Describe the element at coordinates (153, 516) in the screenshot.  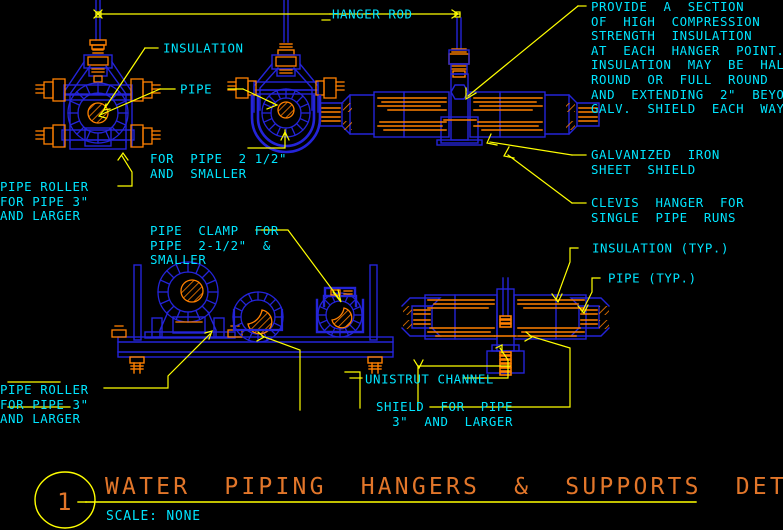
I see `detail-scale: SCALE: NONE` at that location.